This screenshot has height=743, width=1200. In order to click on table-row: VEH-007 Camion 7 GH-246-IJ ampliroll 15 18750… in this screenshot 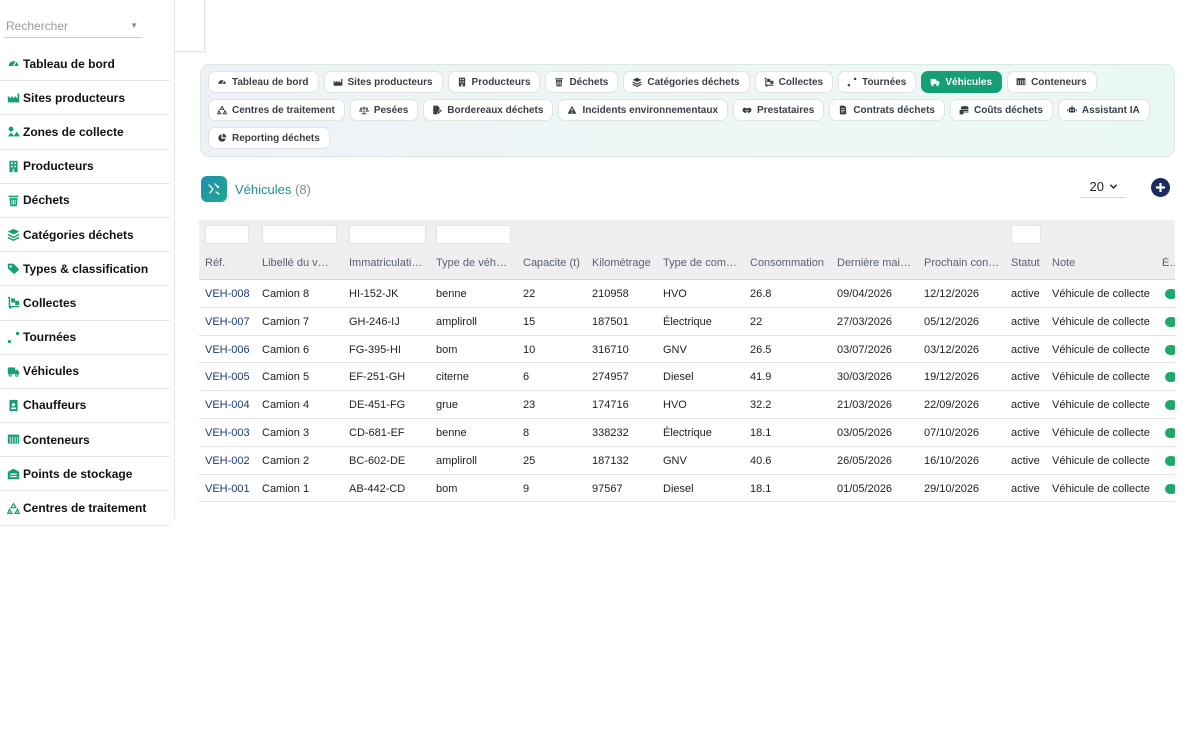, I will do `click(687, 322)`.